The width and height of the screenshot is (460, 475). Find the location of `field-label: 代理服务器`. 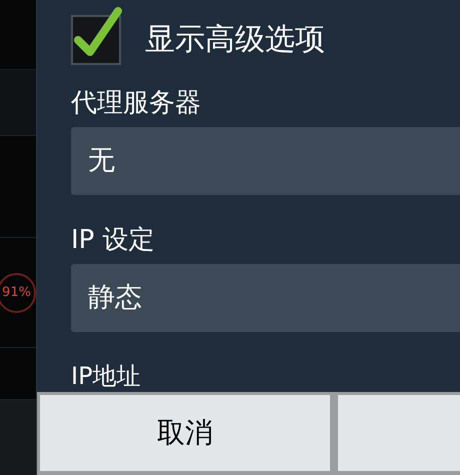

field-label: 代理服务器 is located at coordinates (136, 103).